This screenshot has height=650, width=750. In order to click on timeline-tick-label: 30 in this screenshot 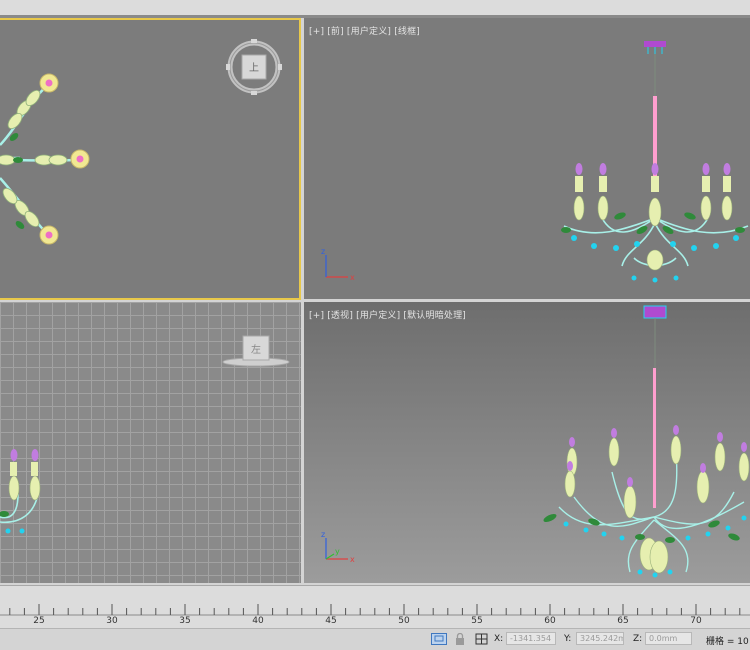, I will do `click(112, 621)`.